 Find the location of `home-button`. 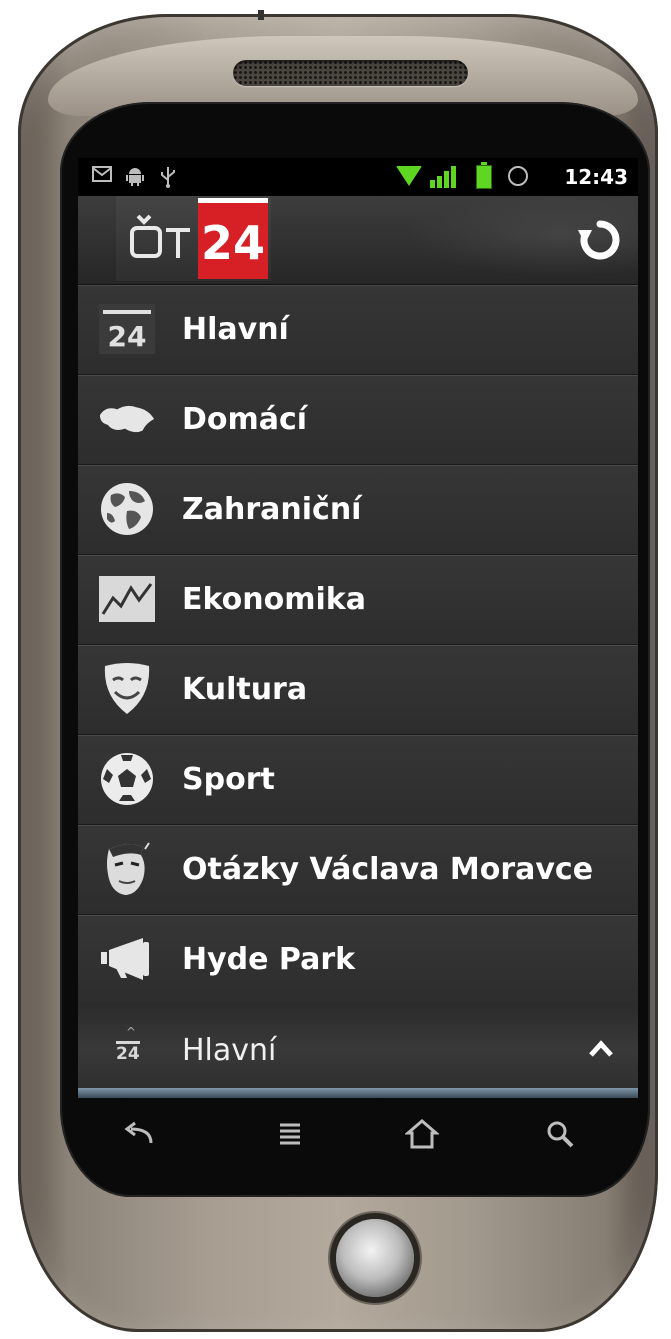

home-button is located at coordinates (422, 1134).